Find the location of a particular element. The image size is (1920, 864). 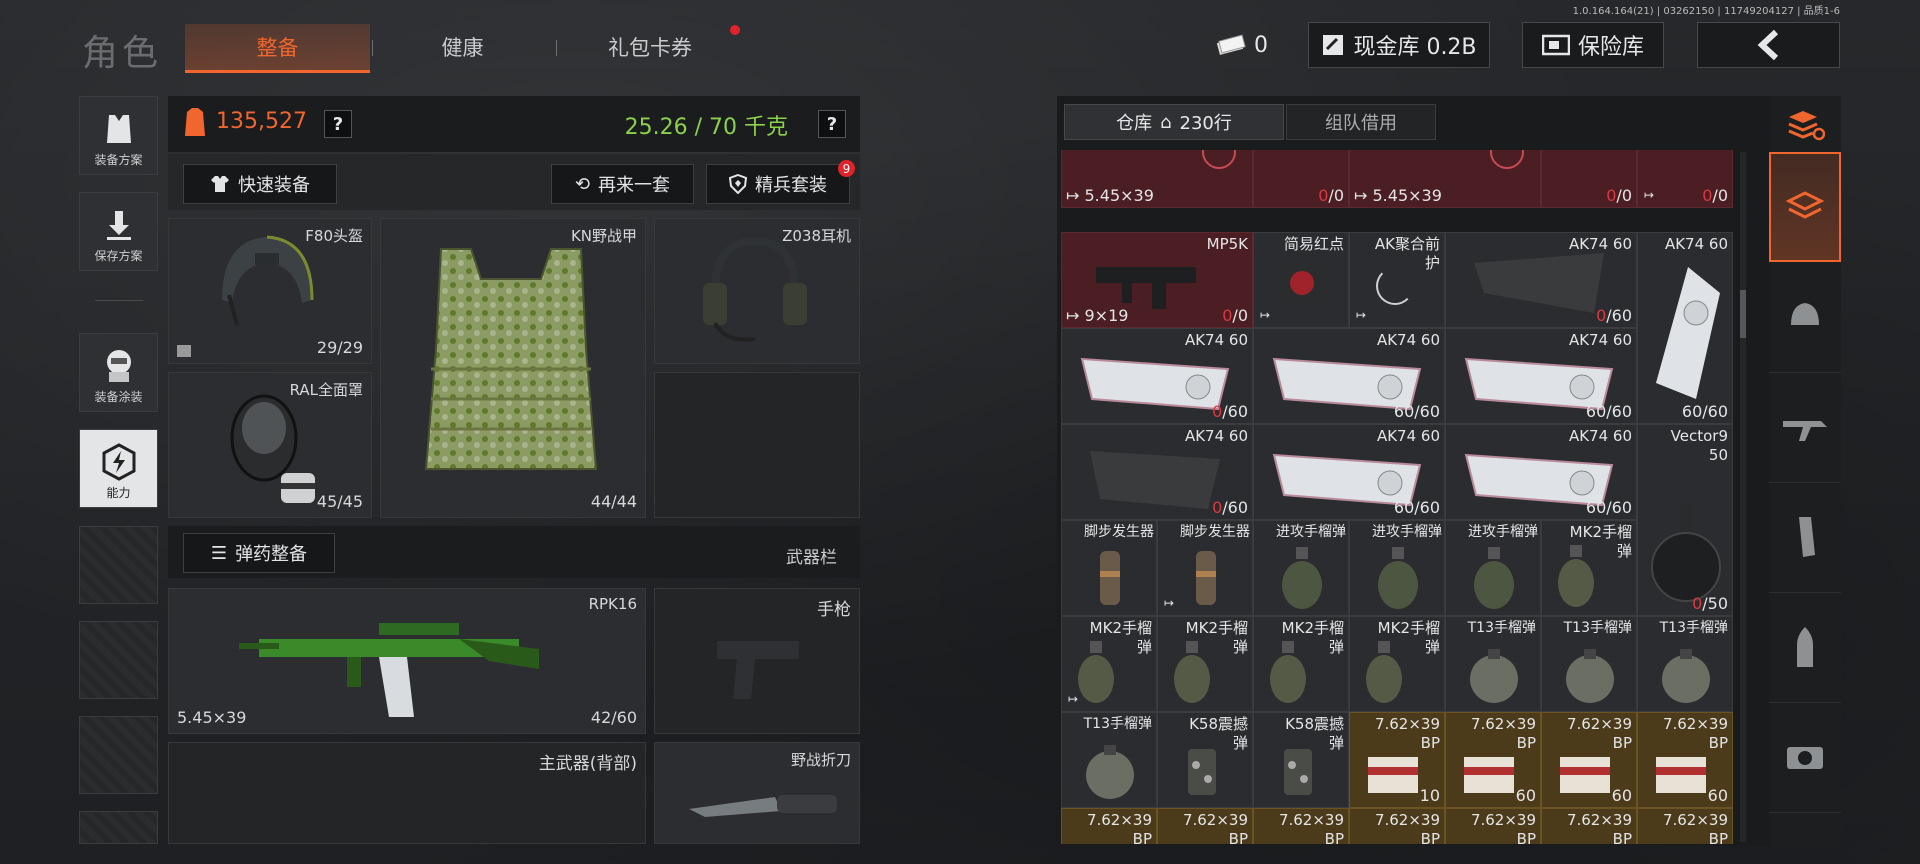

tab-health: 健康 is located at coordinates (462, 47).